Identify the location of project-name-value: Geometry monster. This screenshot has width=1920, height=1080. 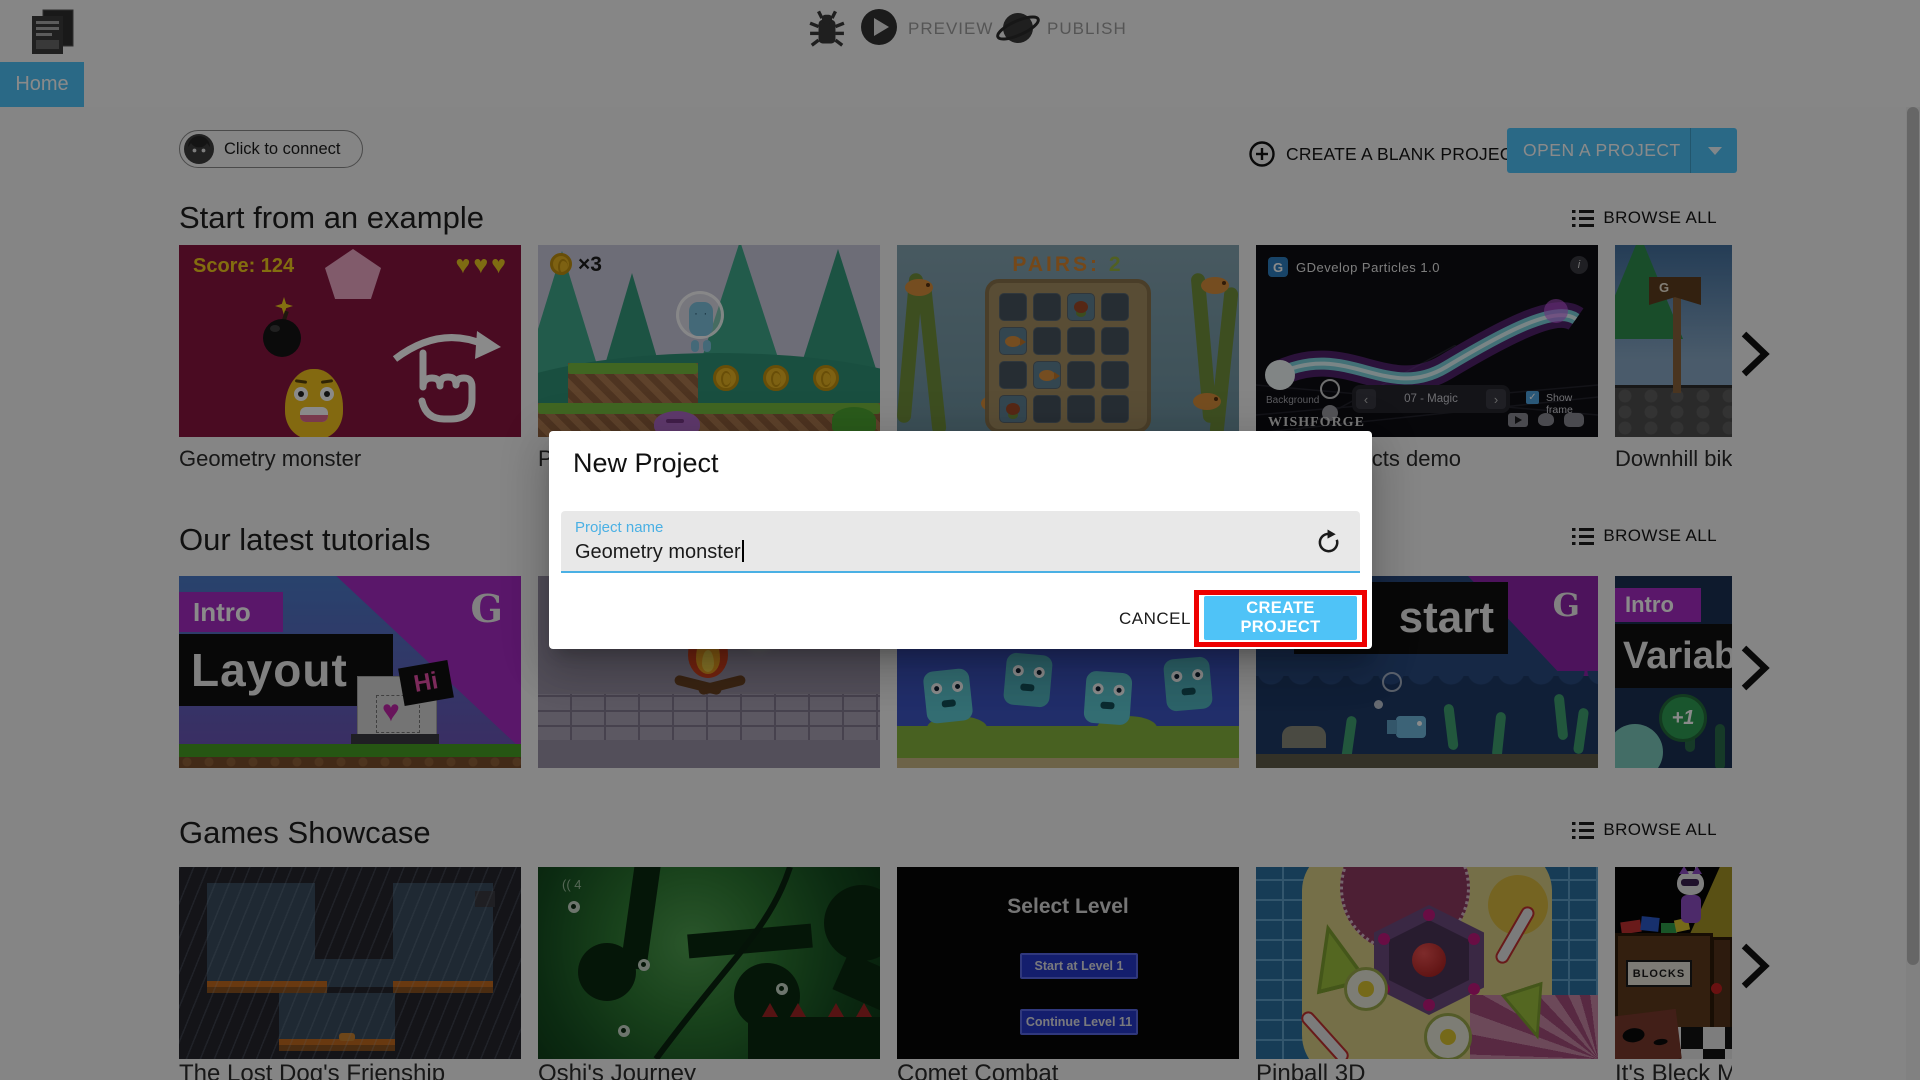
(659, 552).